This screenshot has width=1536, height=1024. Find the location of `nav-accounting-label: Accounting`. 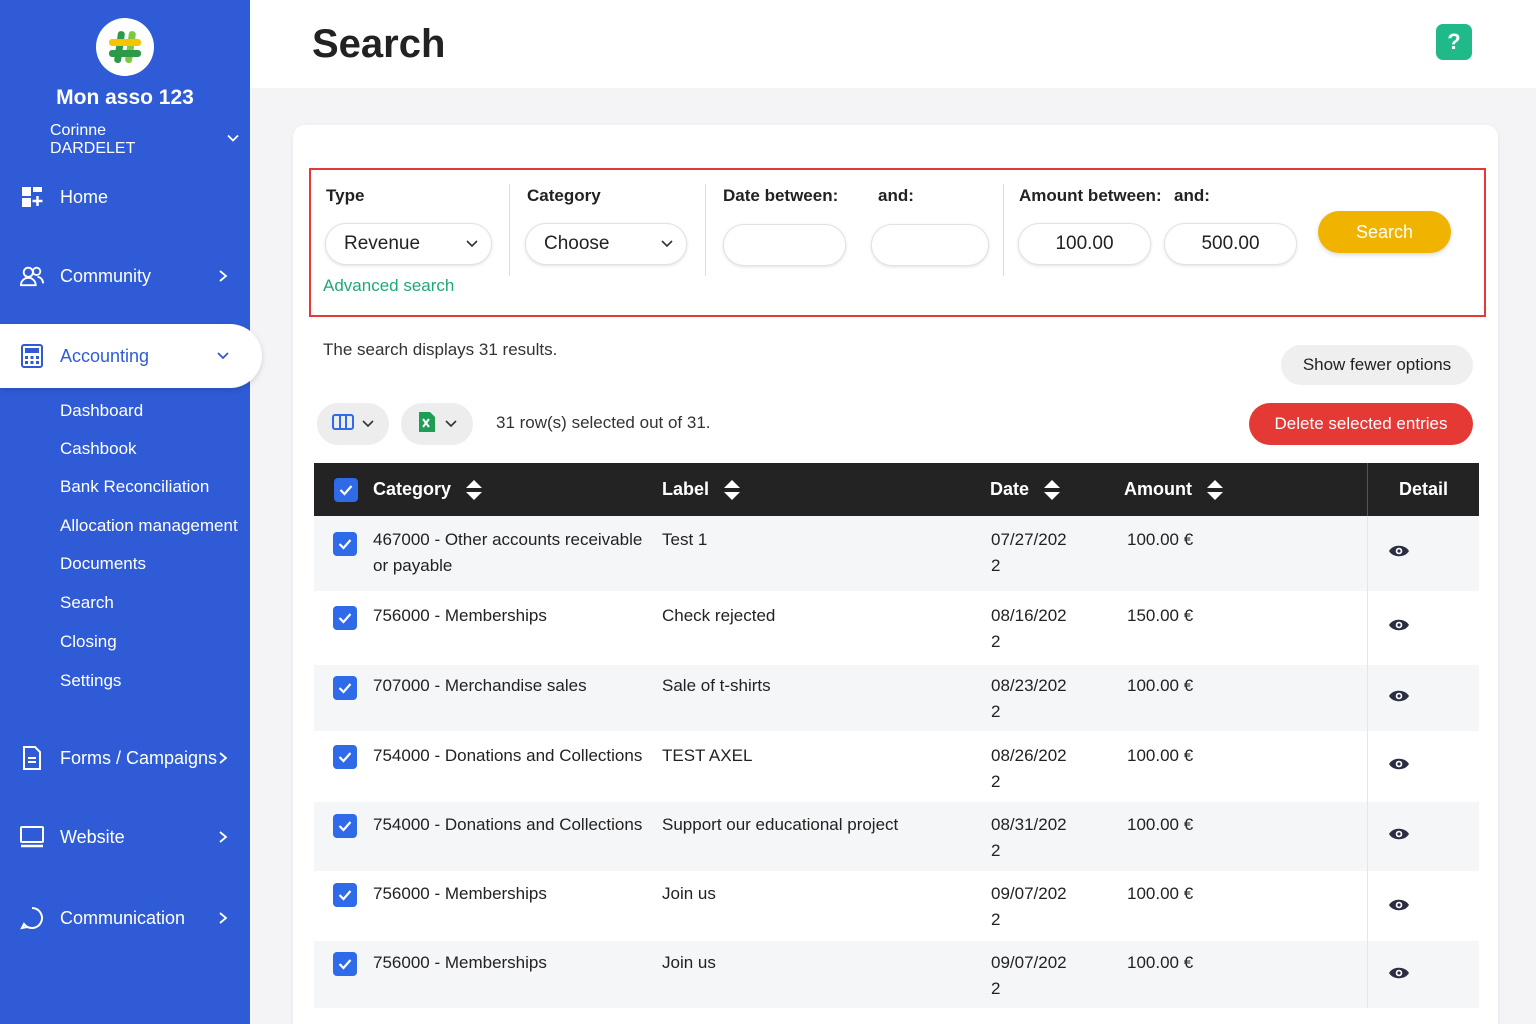

nav-accounting-label: Accounting is located at coordinates (105, 355).